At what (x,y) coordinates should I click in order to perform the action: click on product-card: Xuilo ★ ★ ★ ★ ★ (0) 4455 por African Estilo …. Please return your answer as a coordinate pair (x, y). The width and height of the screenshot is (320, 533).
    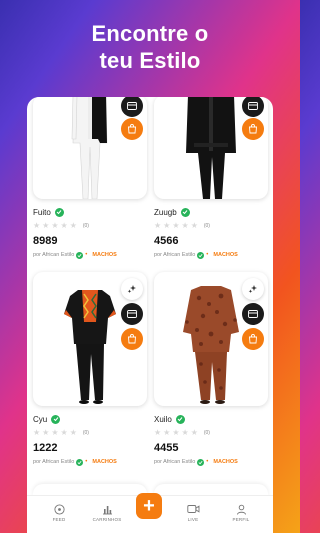
    Looking at the image, I should click on (211, 370).